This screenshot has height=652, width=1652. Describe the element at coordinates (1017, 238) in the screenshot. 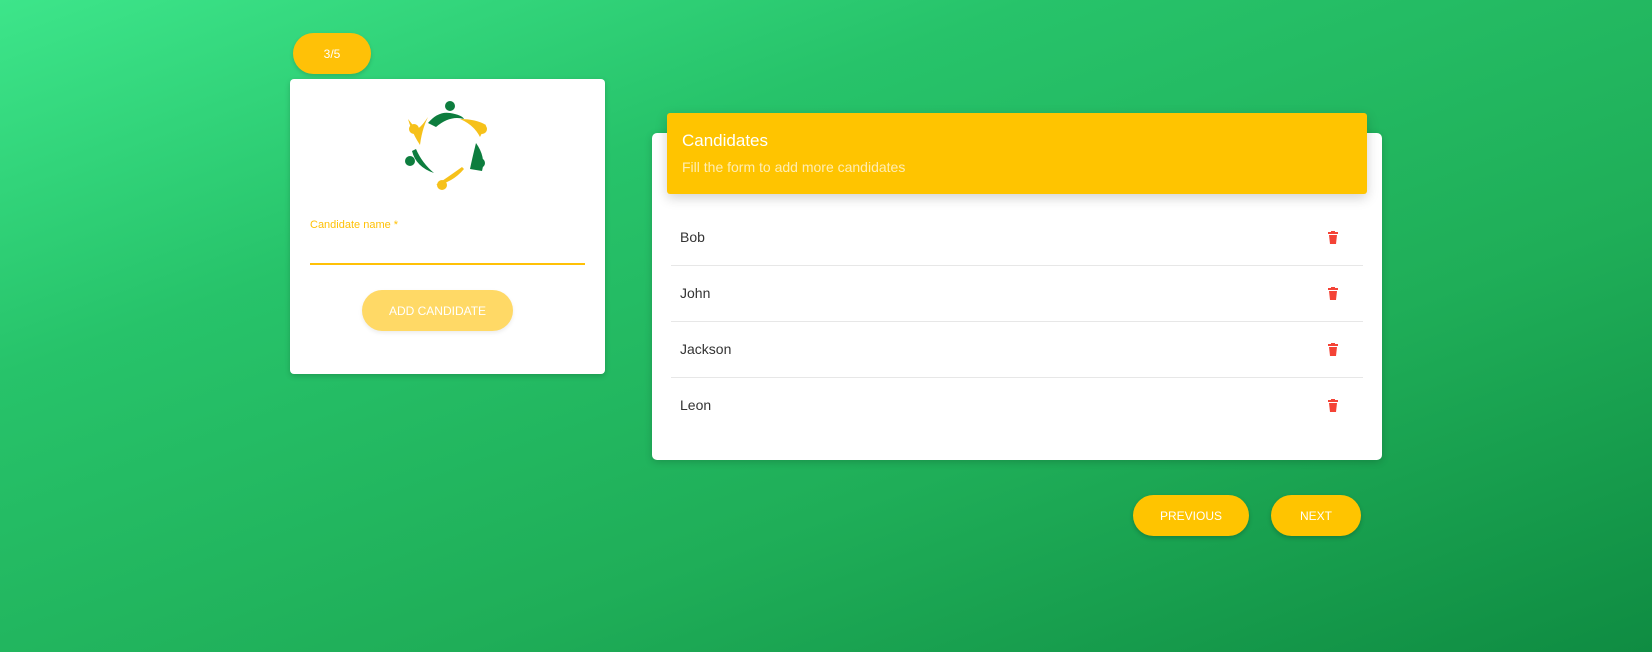

I see `list-item: Bob` at that location.